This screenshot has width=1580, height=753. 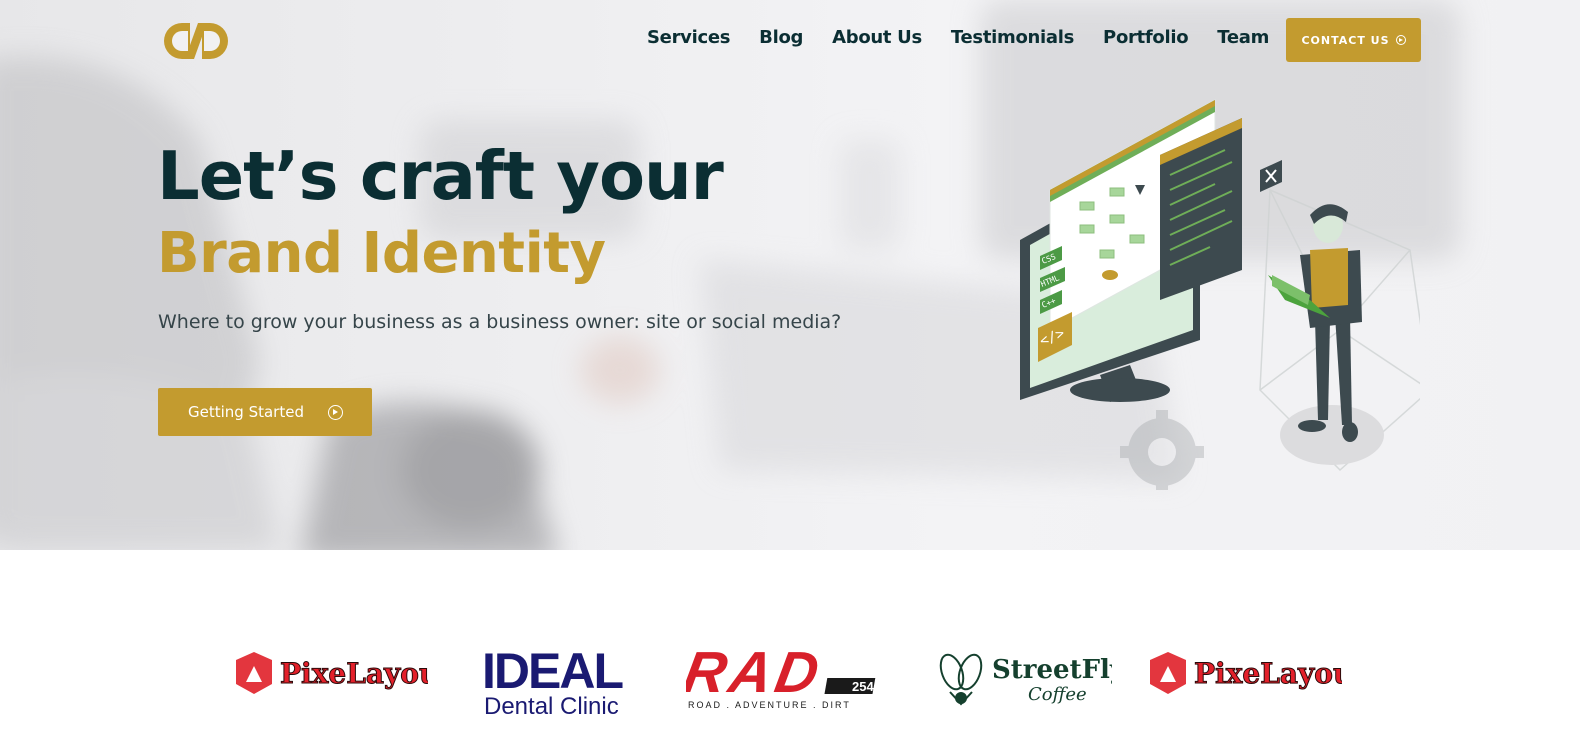 I want to click on nav-item-portfolio: Portfolio, so click(x=1146, y=37).